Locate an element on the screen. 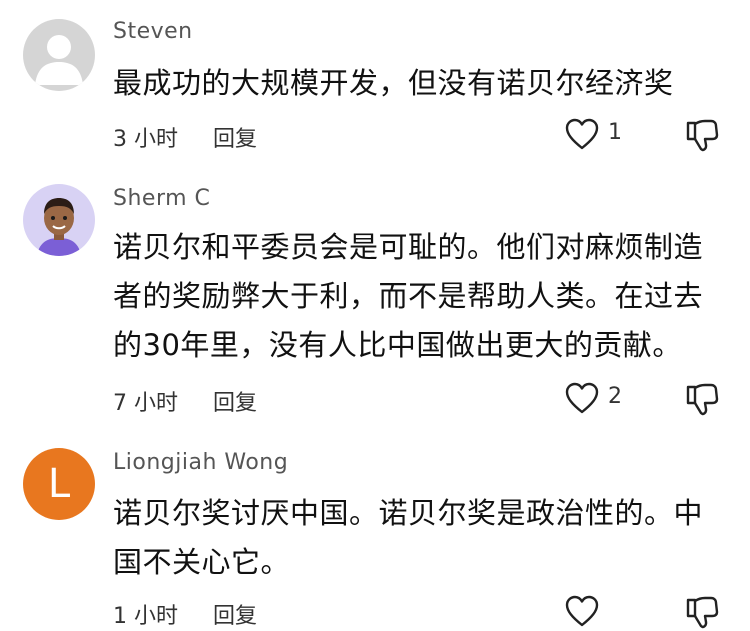 The height and width of the screenshot is (631, 750). comment-text: 最成功的大规模开发，但没有诺贝尔经济奖 is located at coordinates (415, 83).